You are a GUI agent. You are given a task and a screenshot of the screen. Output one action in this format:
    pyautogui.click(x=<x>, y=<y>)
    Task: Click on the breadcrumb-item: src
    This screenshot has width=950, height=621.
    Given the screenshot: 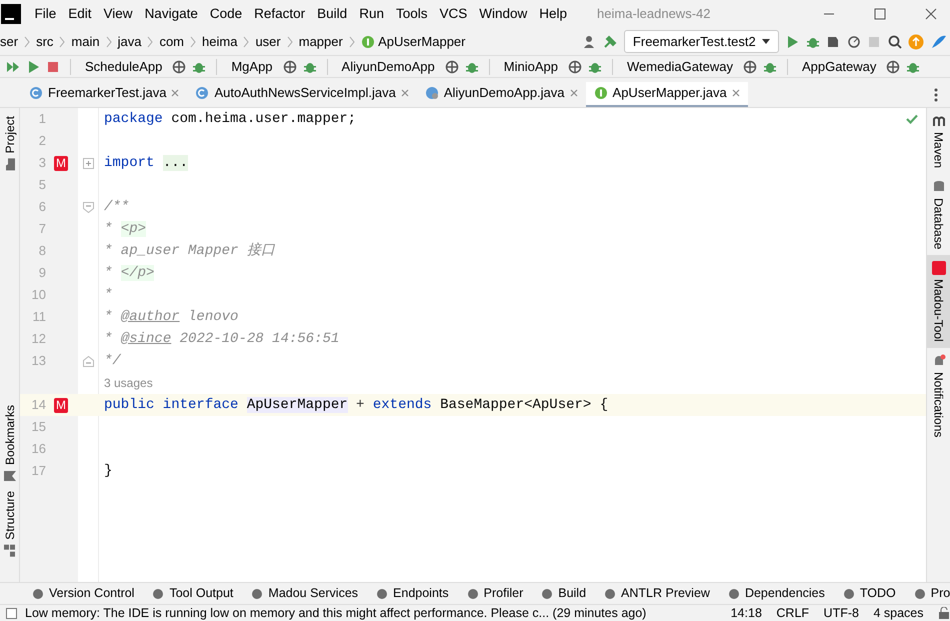 What is the action you would take?
    pyautogui.click(x=45, y=42)
    